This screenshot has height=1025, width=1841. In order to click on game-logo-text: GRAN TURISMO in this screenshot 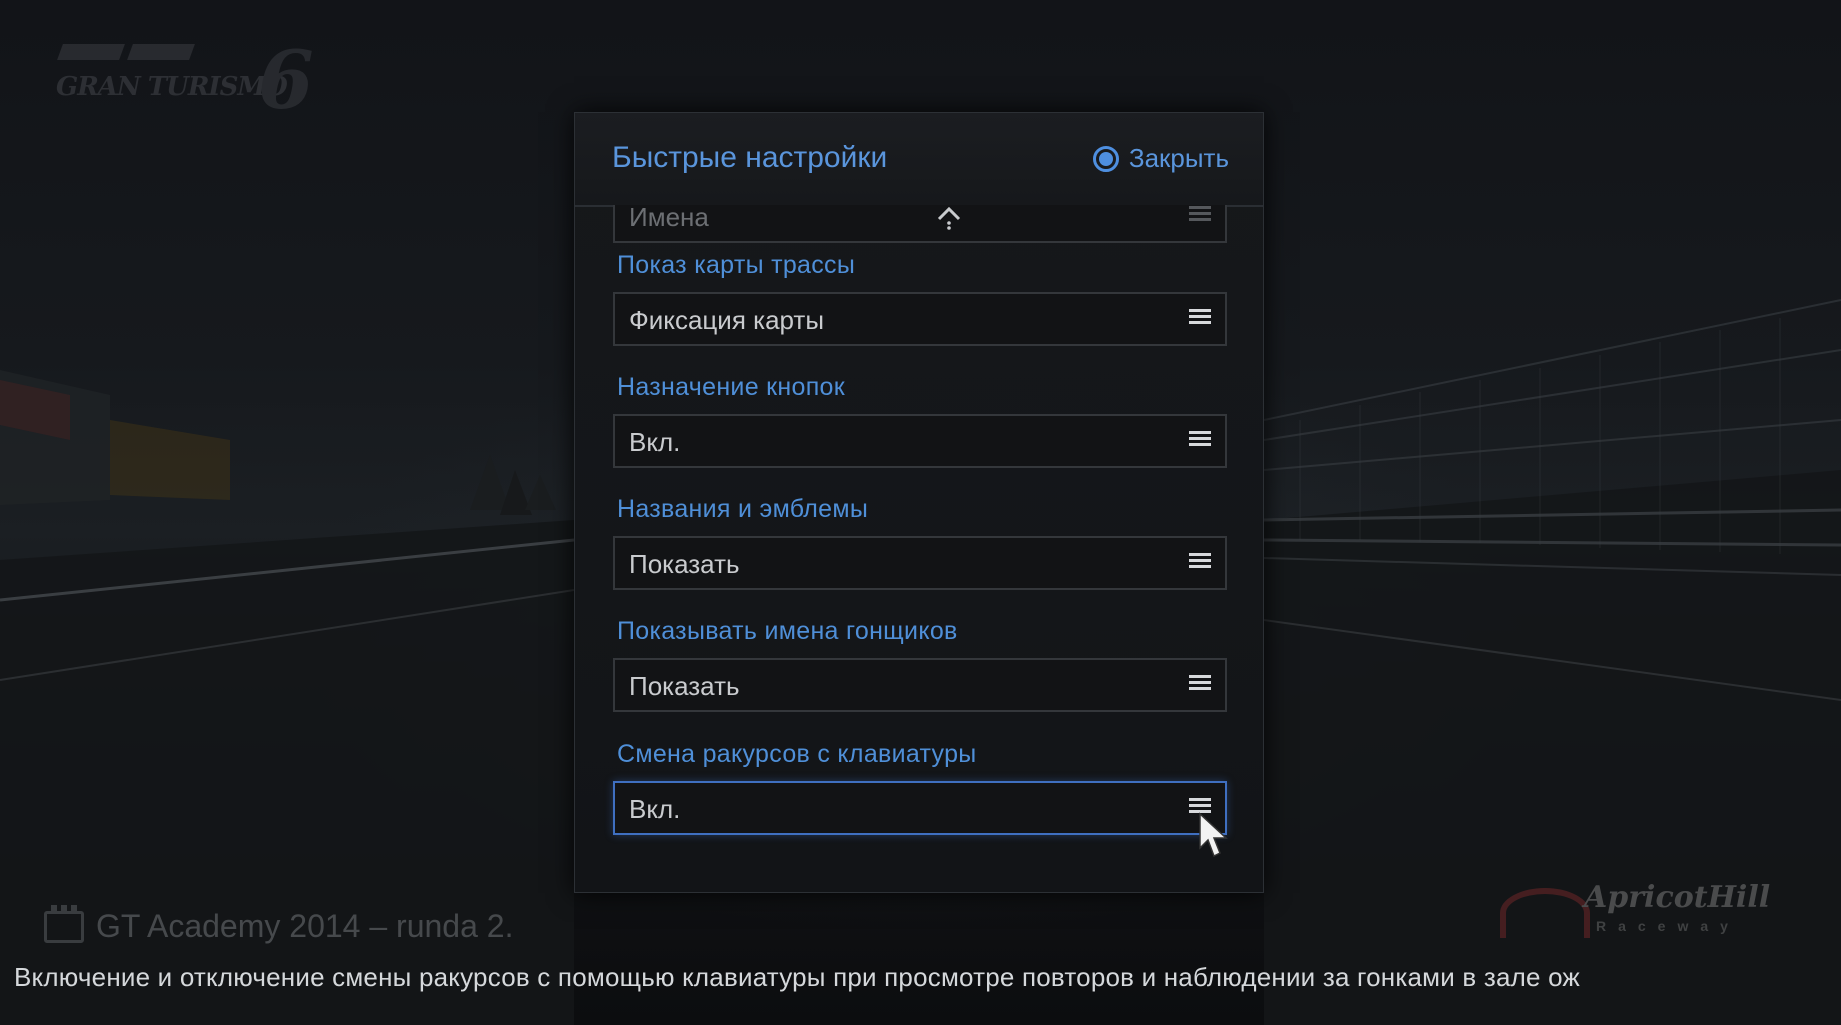, I will do `click(172, 87)`.